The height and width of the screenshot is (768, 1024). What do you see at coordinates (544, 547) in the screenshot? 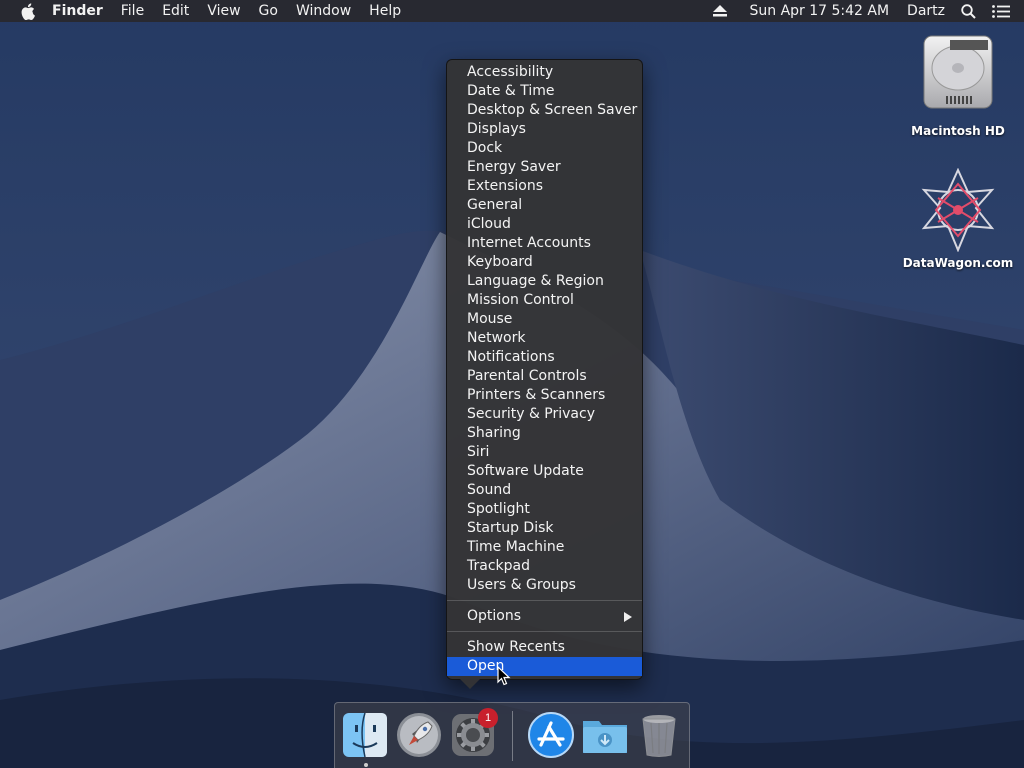
I see `menu-item-time-machine: Time Machine` at bounding box center [544, 547].